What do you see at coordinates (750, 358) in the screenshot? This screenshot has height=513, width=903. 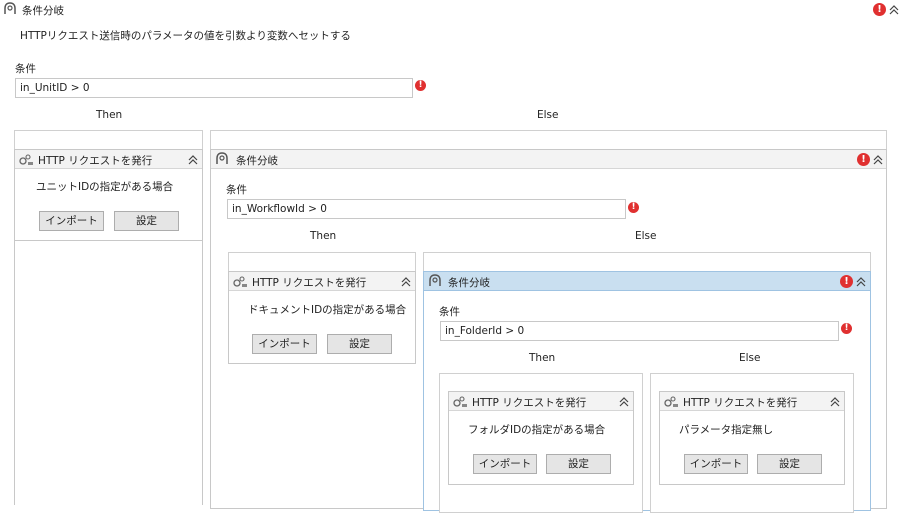 I see `inner-if-else-label: Else` at bounding box center [750, 358].